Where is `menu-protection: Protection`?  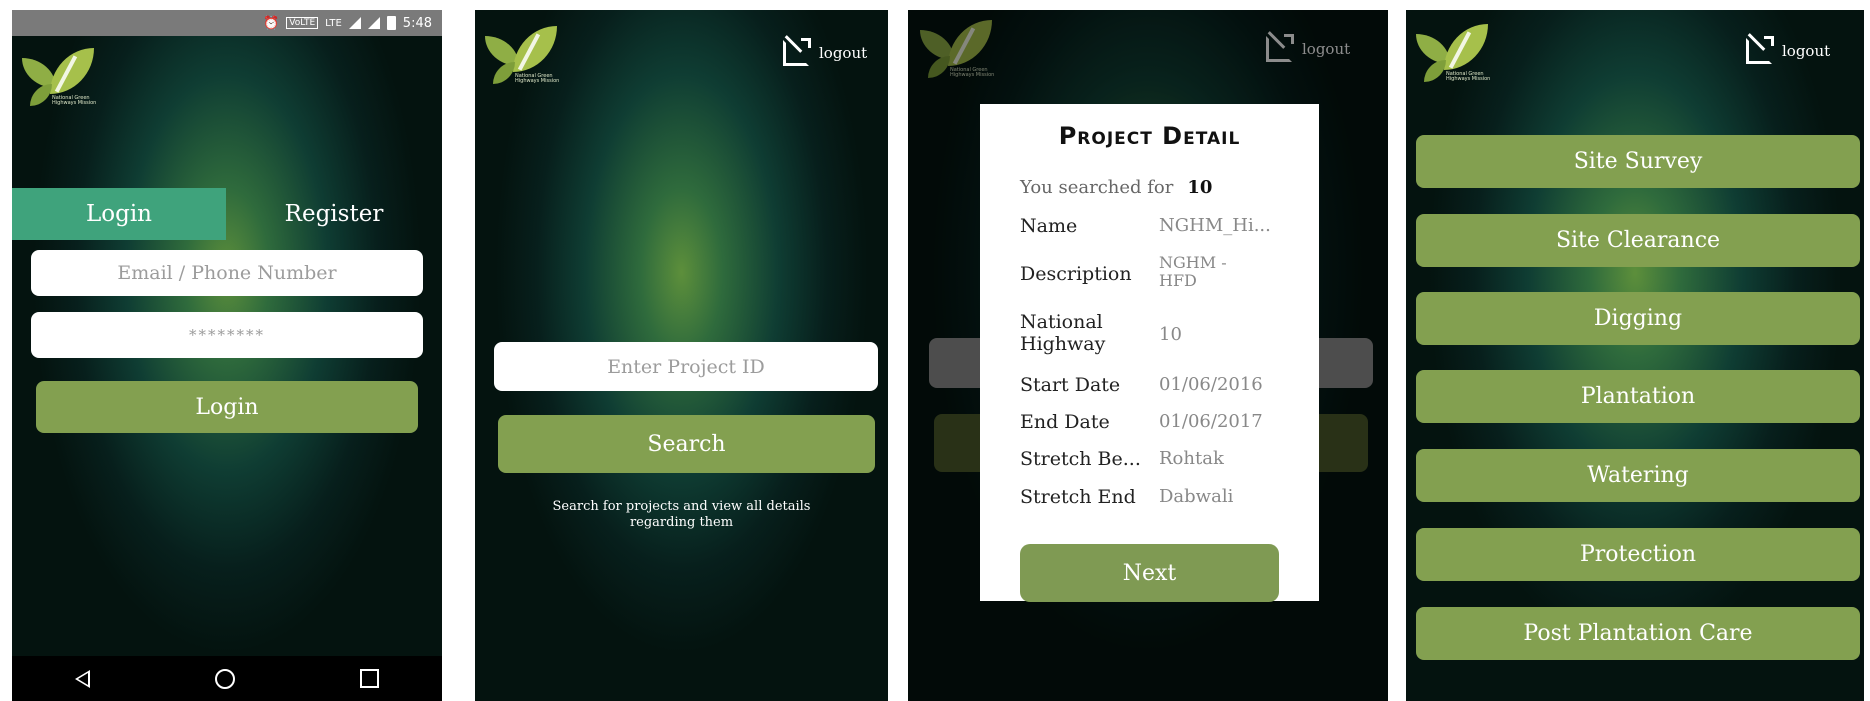 menu-protection: Protection is located at coordinates (1638, 554).